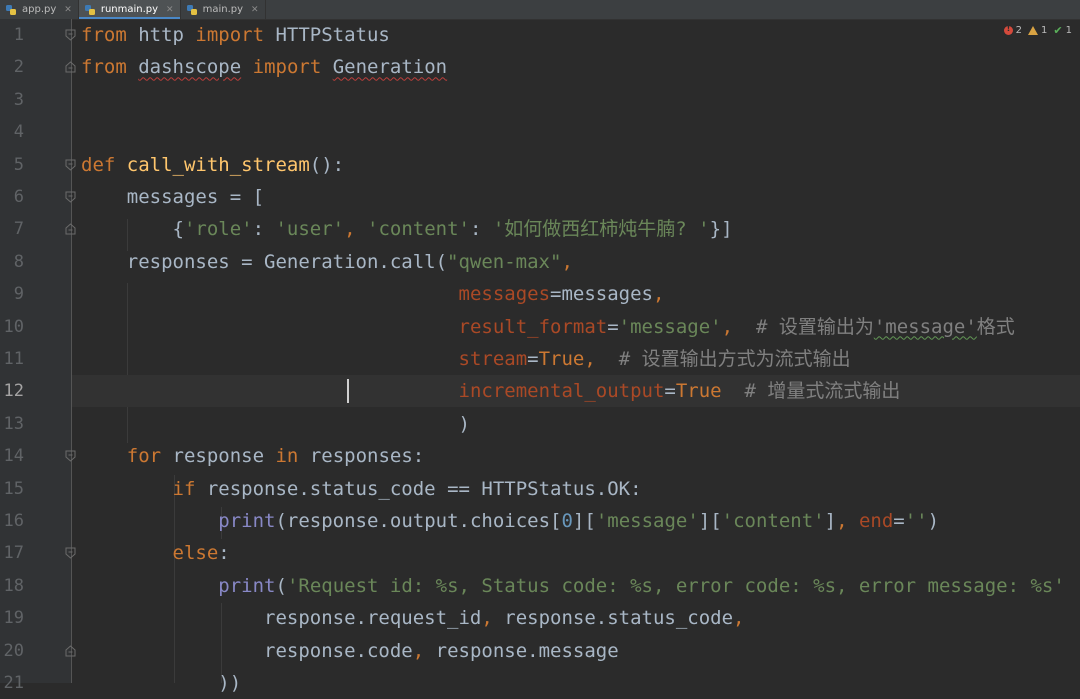 The height and width of the screenshot is (699, 1080). What do you see at coordinates (18, 67) in the screenshot?
I see `line-number: 2` at bounding box center [18, 67].